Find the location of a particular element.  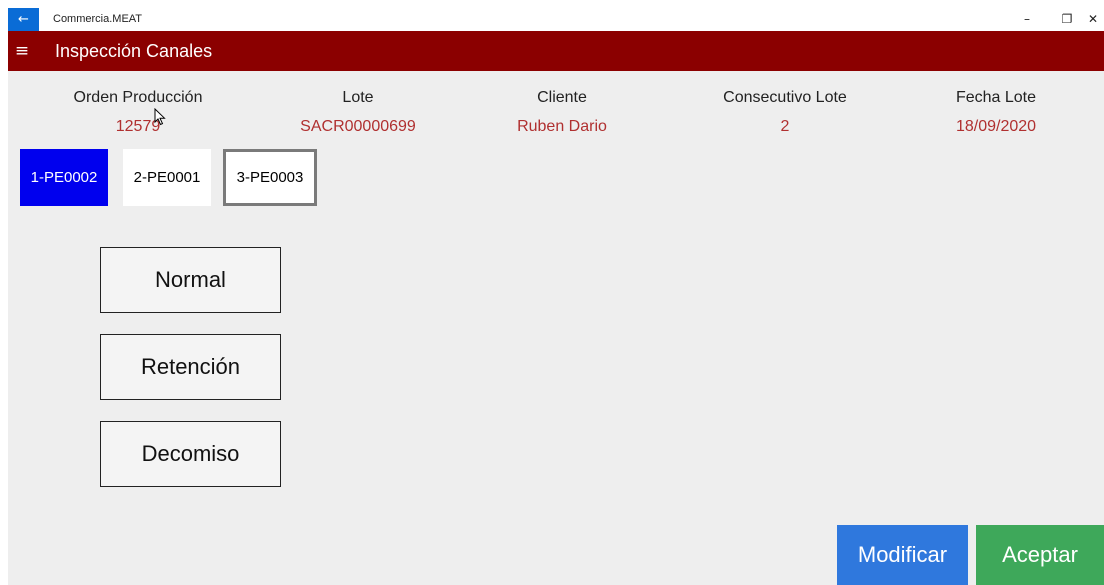

decomiso-button: Decomiso is located at coordinates (190, 454).